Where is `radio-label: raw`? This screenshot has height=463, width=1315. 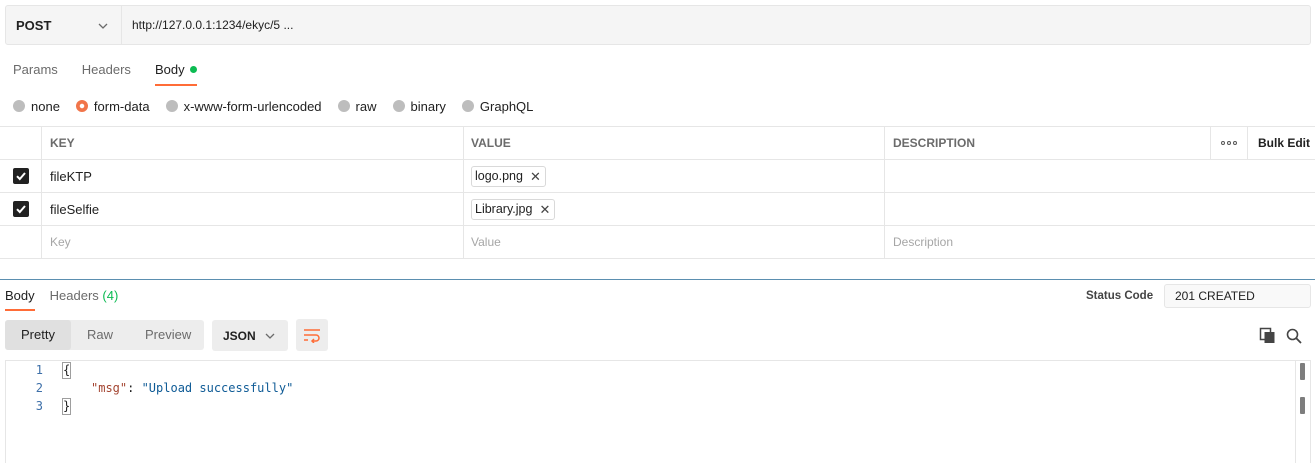
radio-label: raw is located at coordinates (366, 106).